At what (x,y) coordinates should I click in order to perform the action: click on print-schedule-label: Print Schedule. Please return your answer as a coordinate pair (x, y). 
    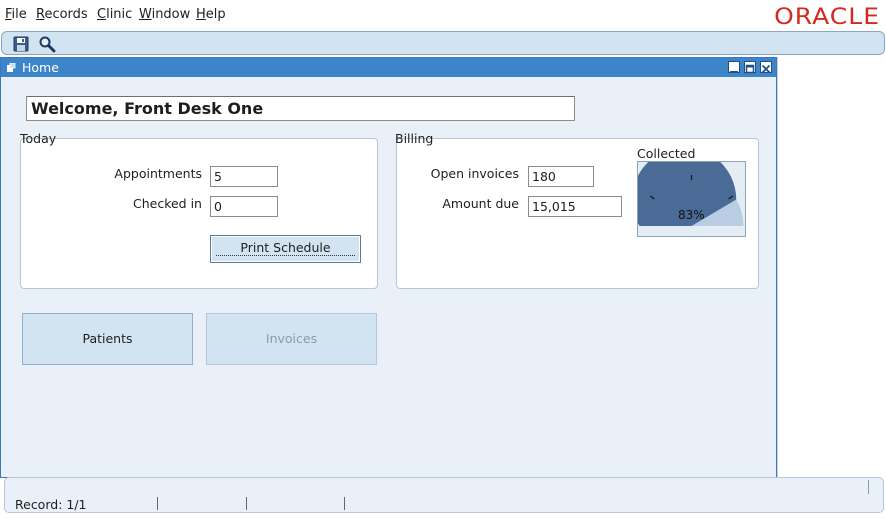
    Looking at the image, I should click on (285, 248).